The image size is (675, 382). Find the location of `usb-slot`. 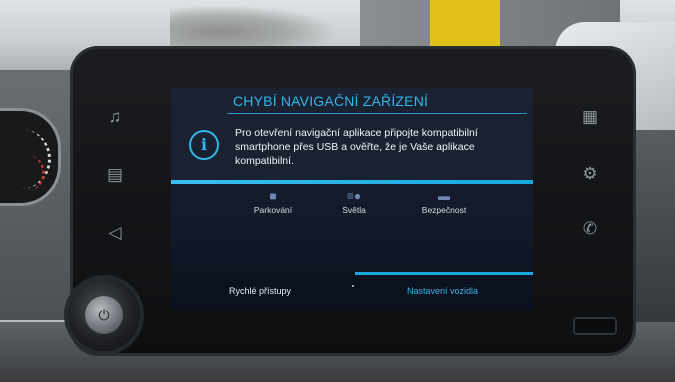

usb-slot is located at coordinates (595, 326).